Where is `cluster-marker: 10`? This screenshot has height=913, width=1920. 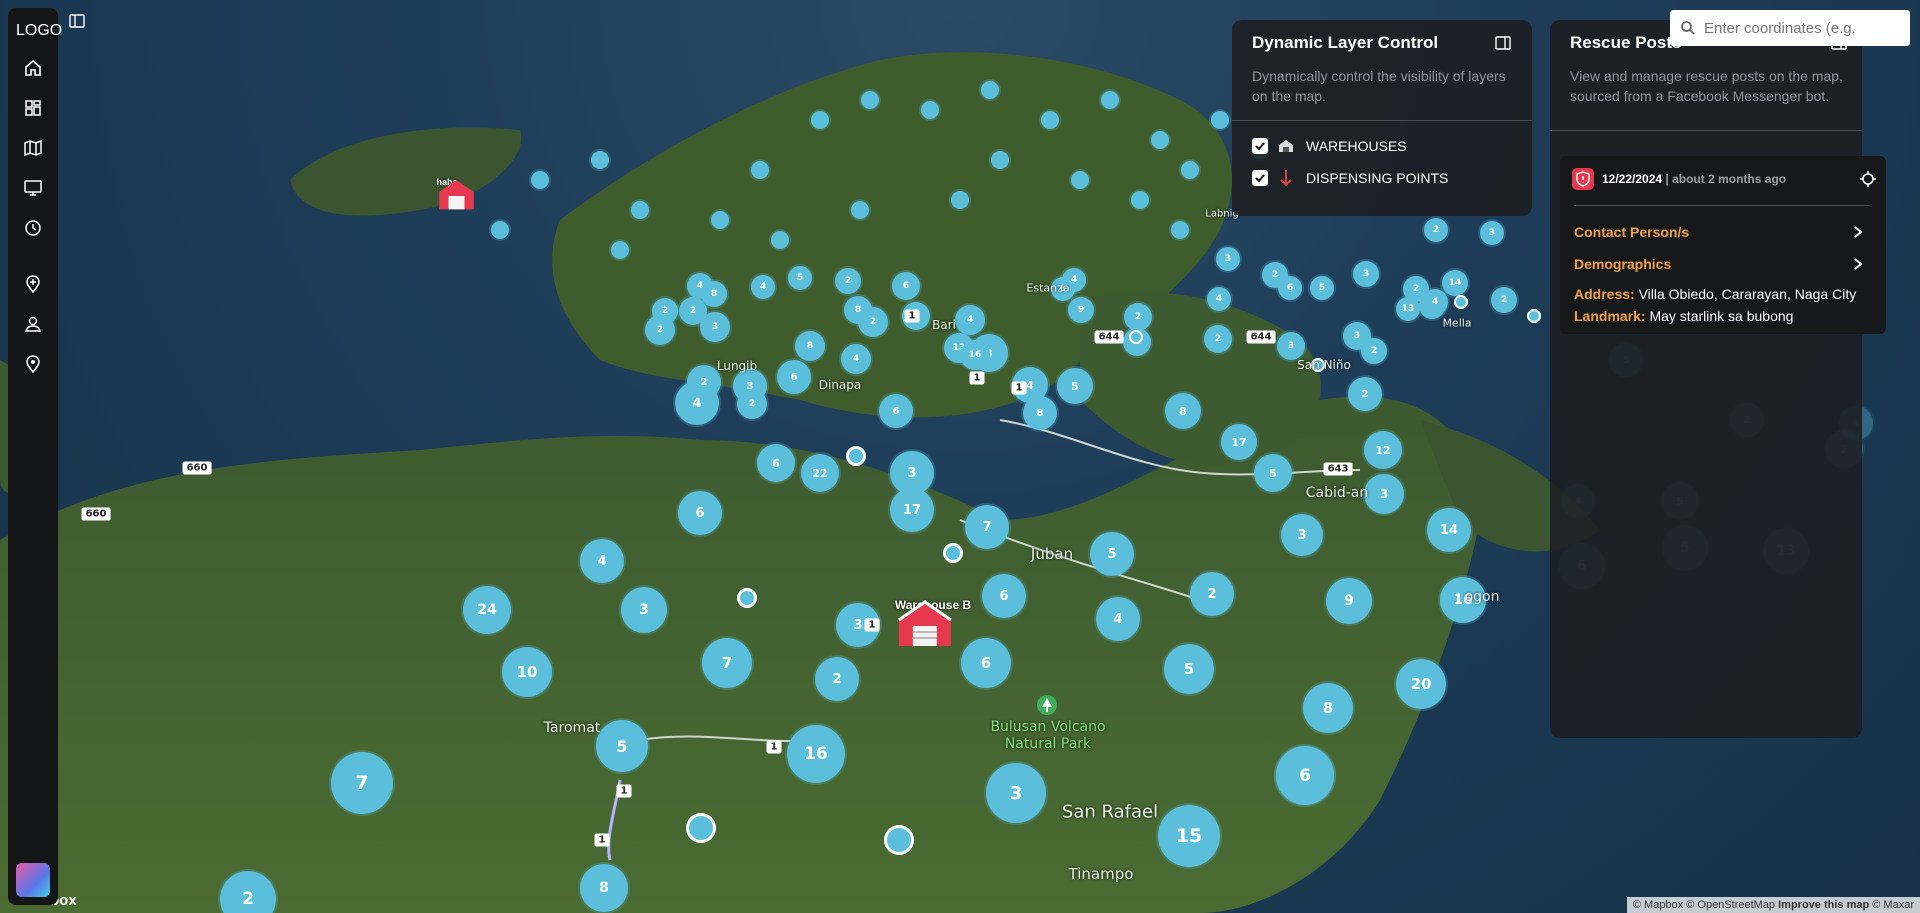
cluster-marker: 10 is located at coordinates (527, 672).